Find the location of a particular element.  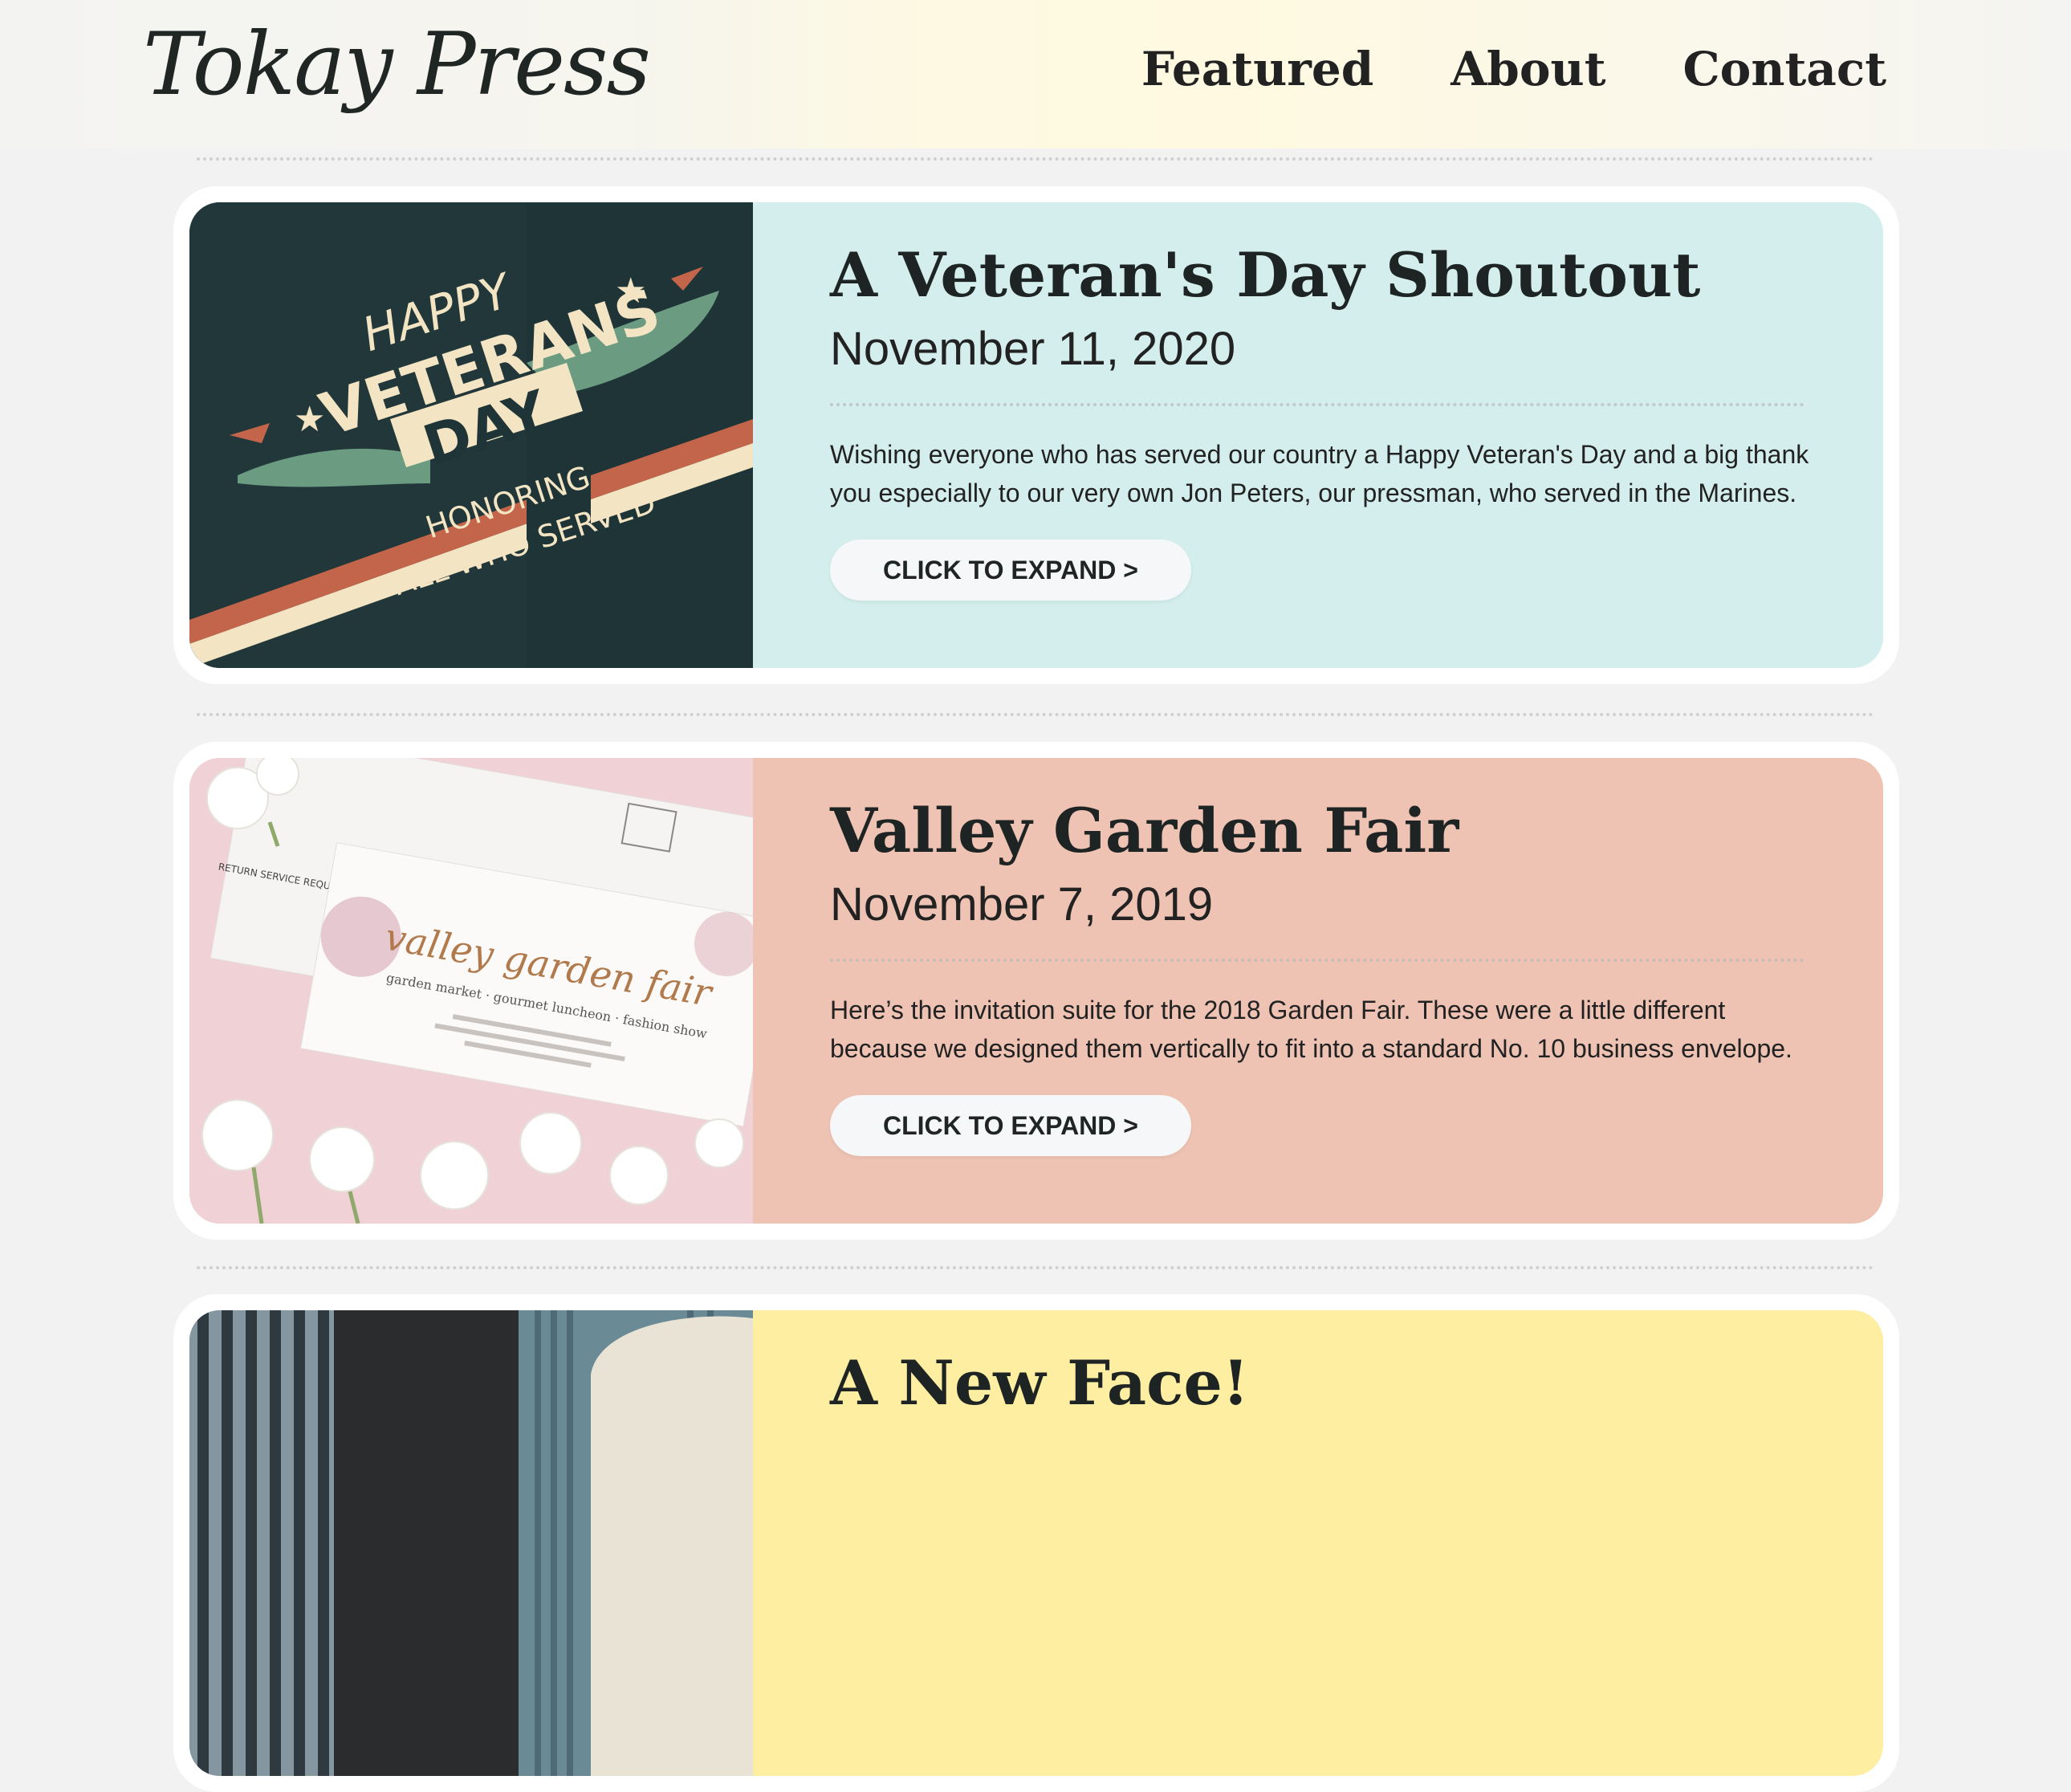

nav-about: About is located at coordinates (1528, 69).